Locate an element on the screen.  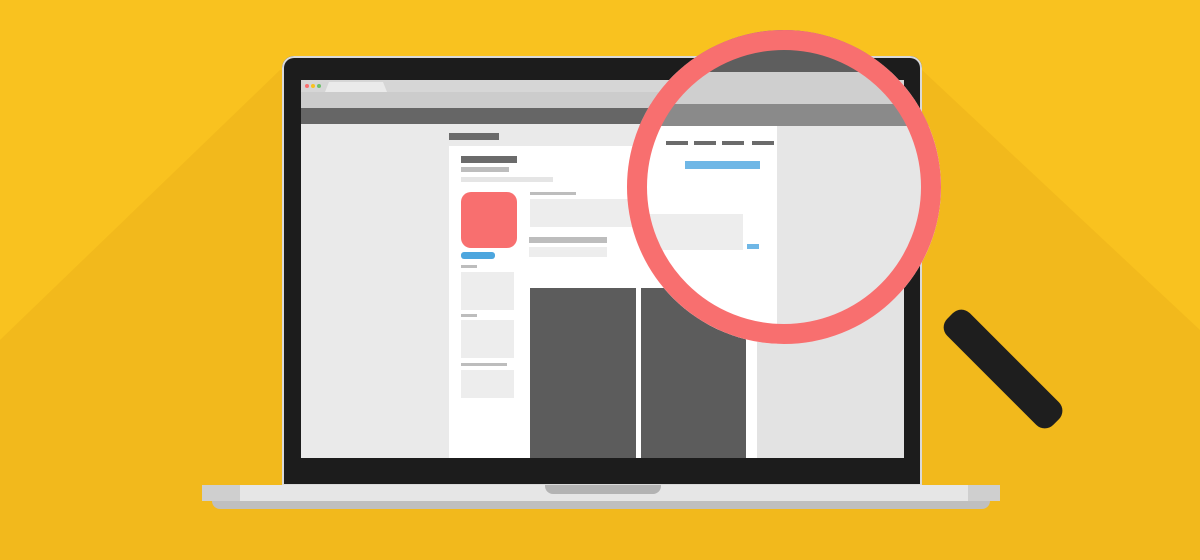
window-close-dot is located at coordinates (307, 86).